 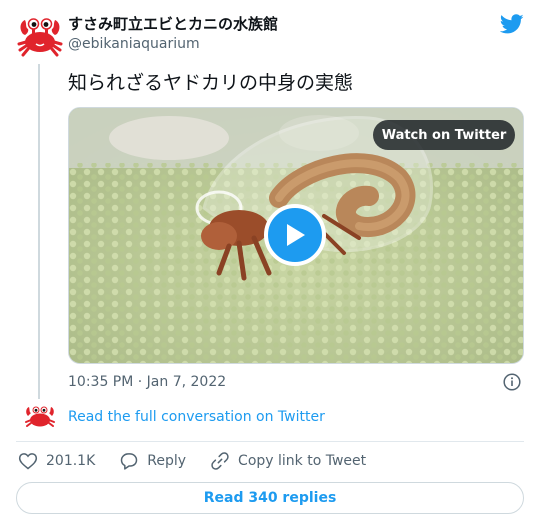 I want to click on reply-label: Reply, so click(x=167, y=461).